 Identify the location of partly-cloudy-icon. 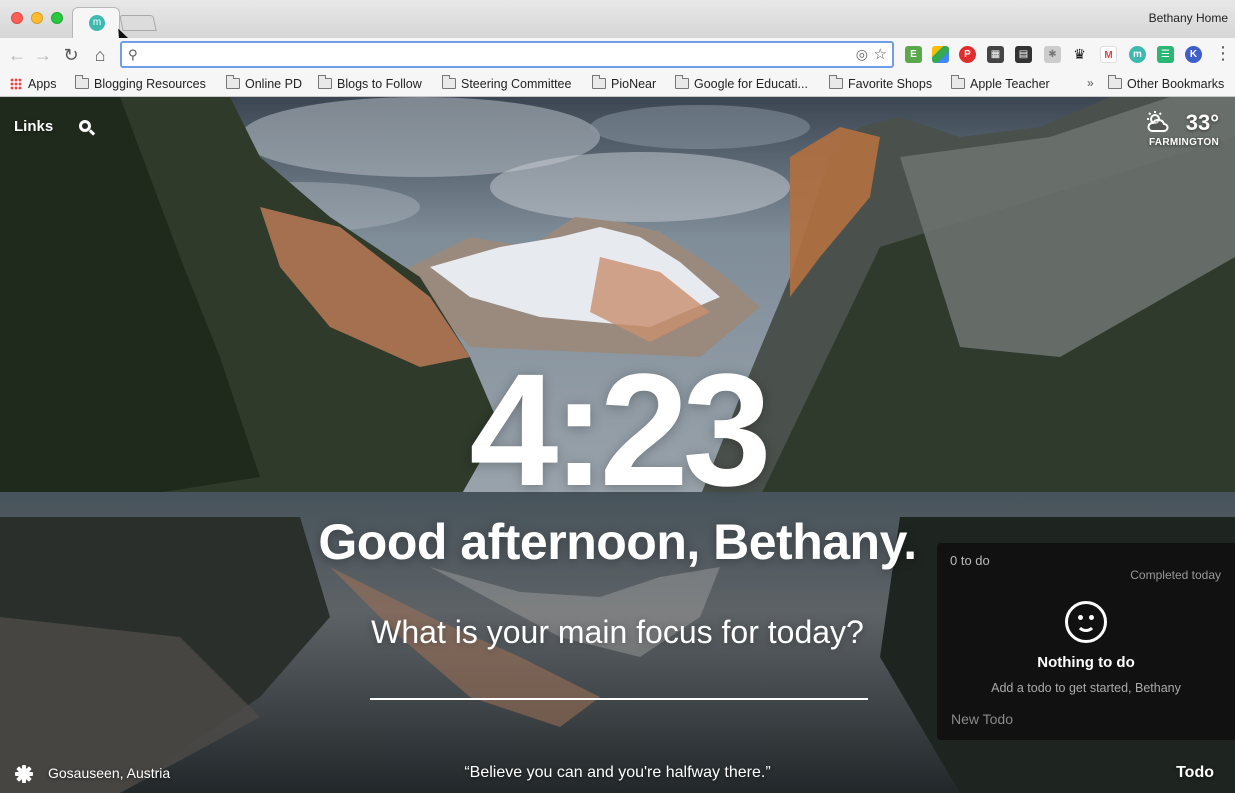
(1158, 121).